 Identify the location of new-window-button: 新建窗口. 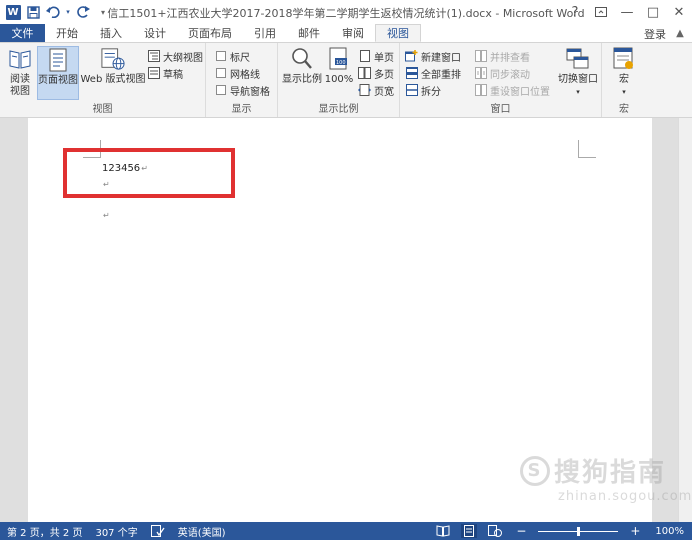
(433, 56).